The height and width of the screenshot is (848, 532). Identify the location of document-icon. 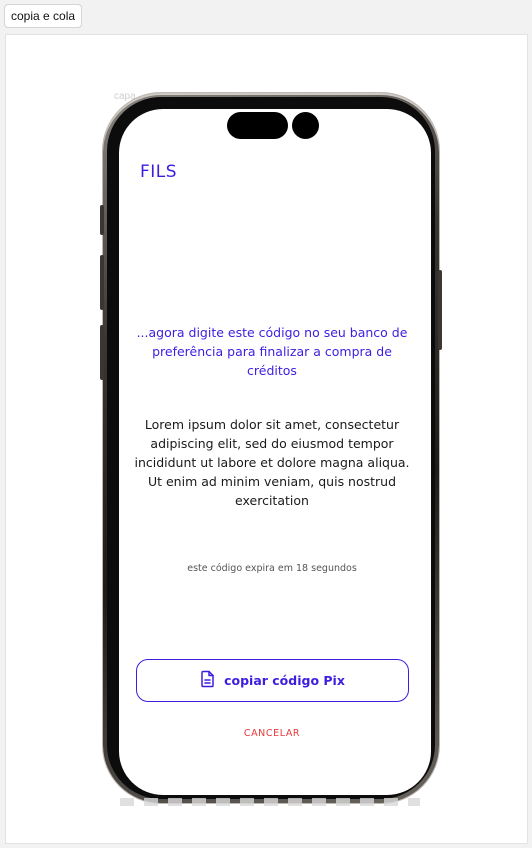
(208, 680).